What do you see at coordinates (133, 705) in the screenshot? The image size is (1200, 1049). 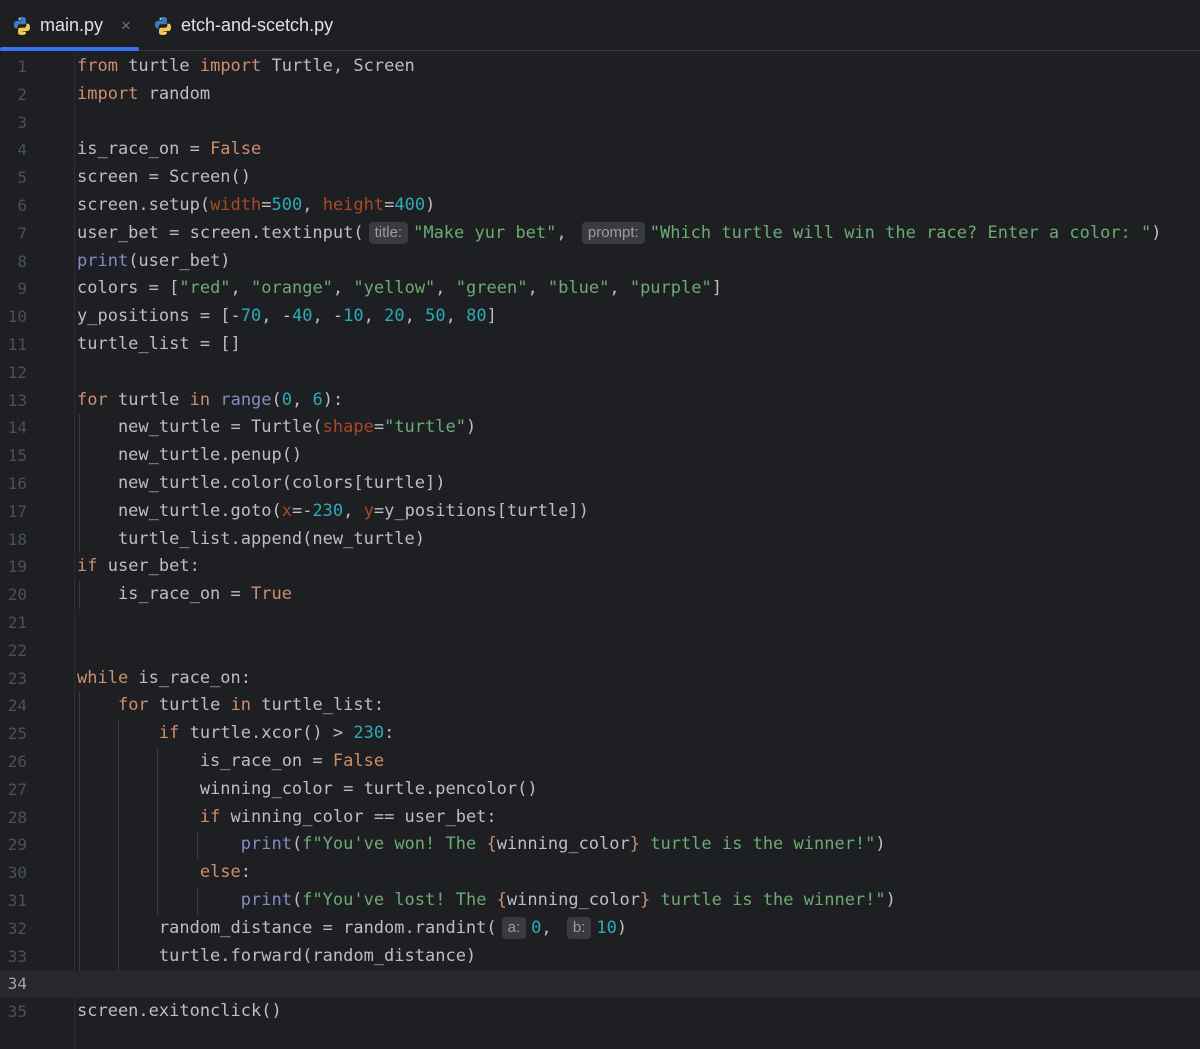 I see `code-token: for` at bounding box center [133, 705].